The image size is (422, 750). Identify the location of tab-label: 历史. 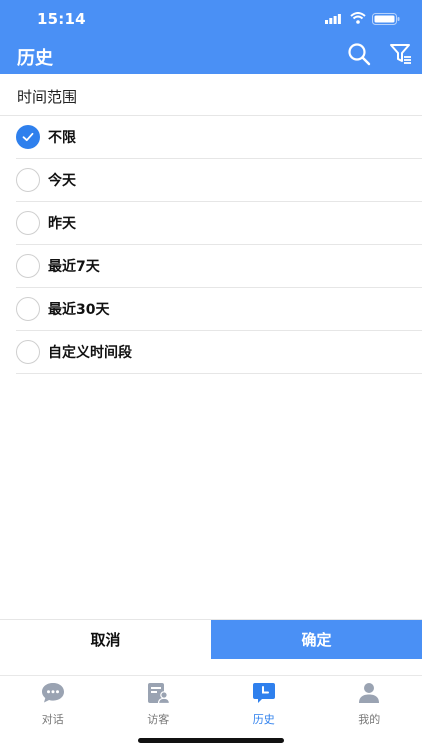
(263, 719).